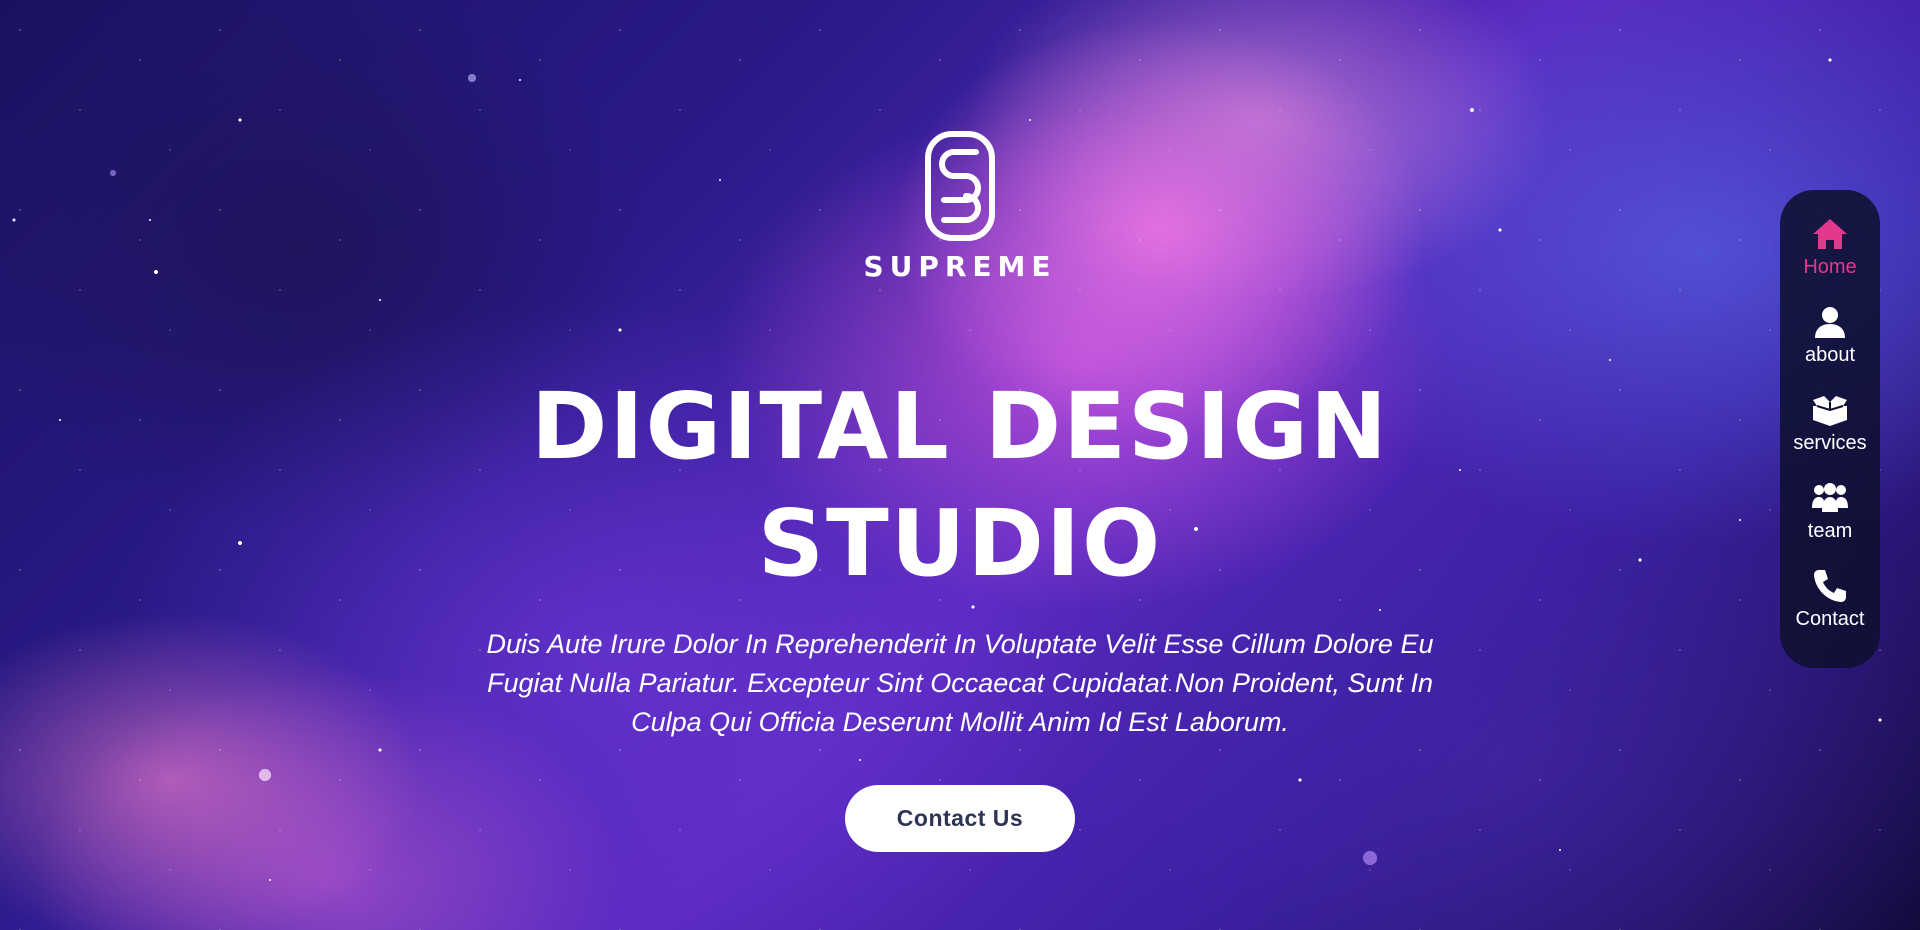 Image resolution: width=1920 pixels, height=930 pixels. Describe the element at coordinates (960, 818) in the screenshot. I see `contact-us-button: Contact Us` at that location.